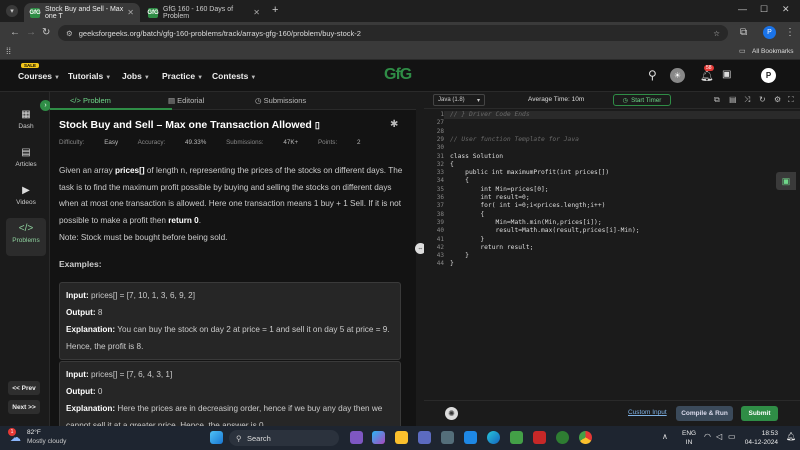 Image resolution: width=800 pixels, height=450 pixels. What do you see at coordinates (530, 173) in the screenshot?
I see `code-line: public int maximumProfit(int prices[])` at bounding box center [530, 173].